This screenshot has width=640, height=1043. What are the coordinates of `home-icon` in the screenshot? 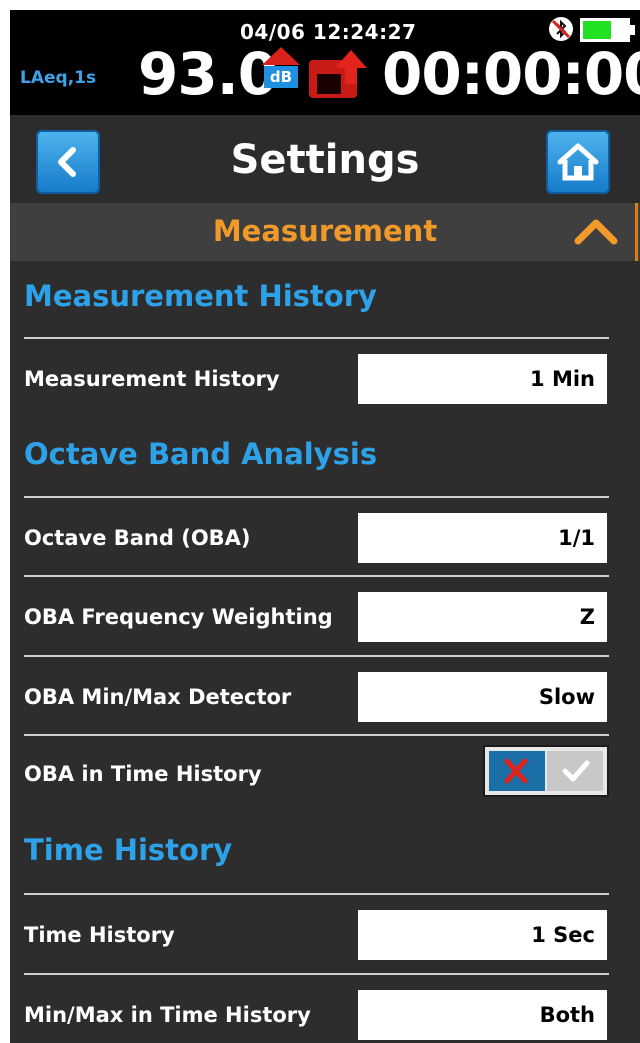 It's located at (578, 162).